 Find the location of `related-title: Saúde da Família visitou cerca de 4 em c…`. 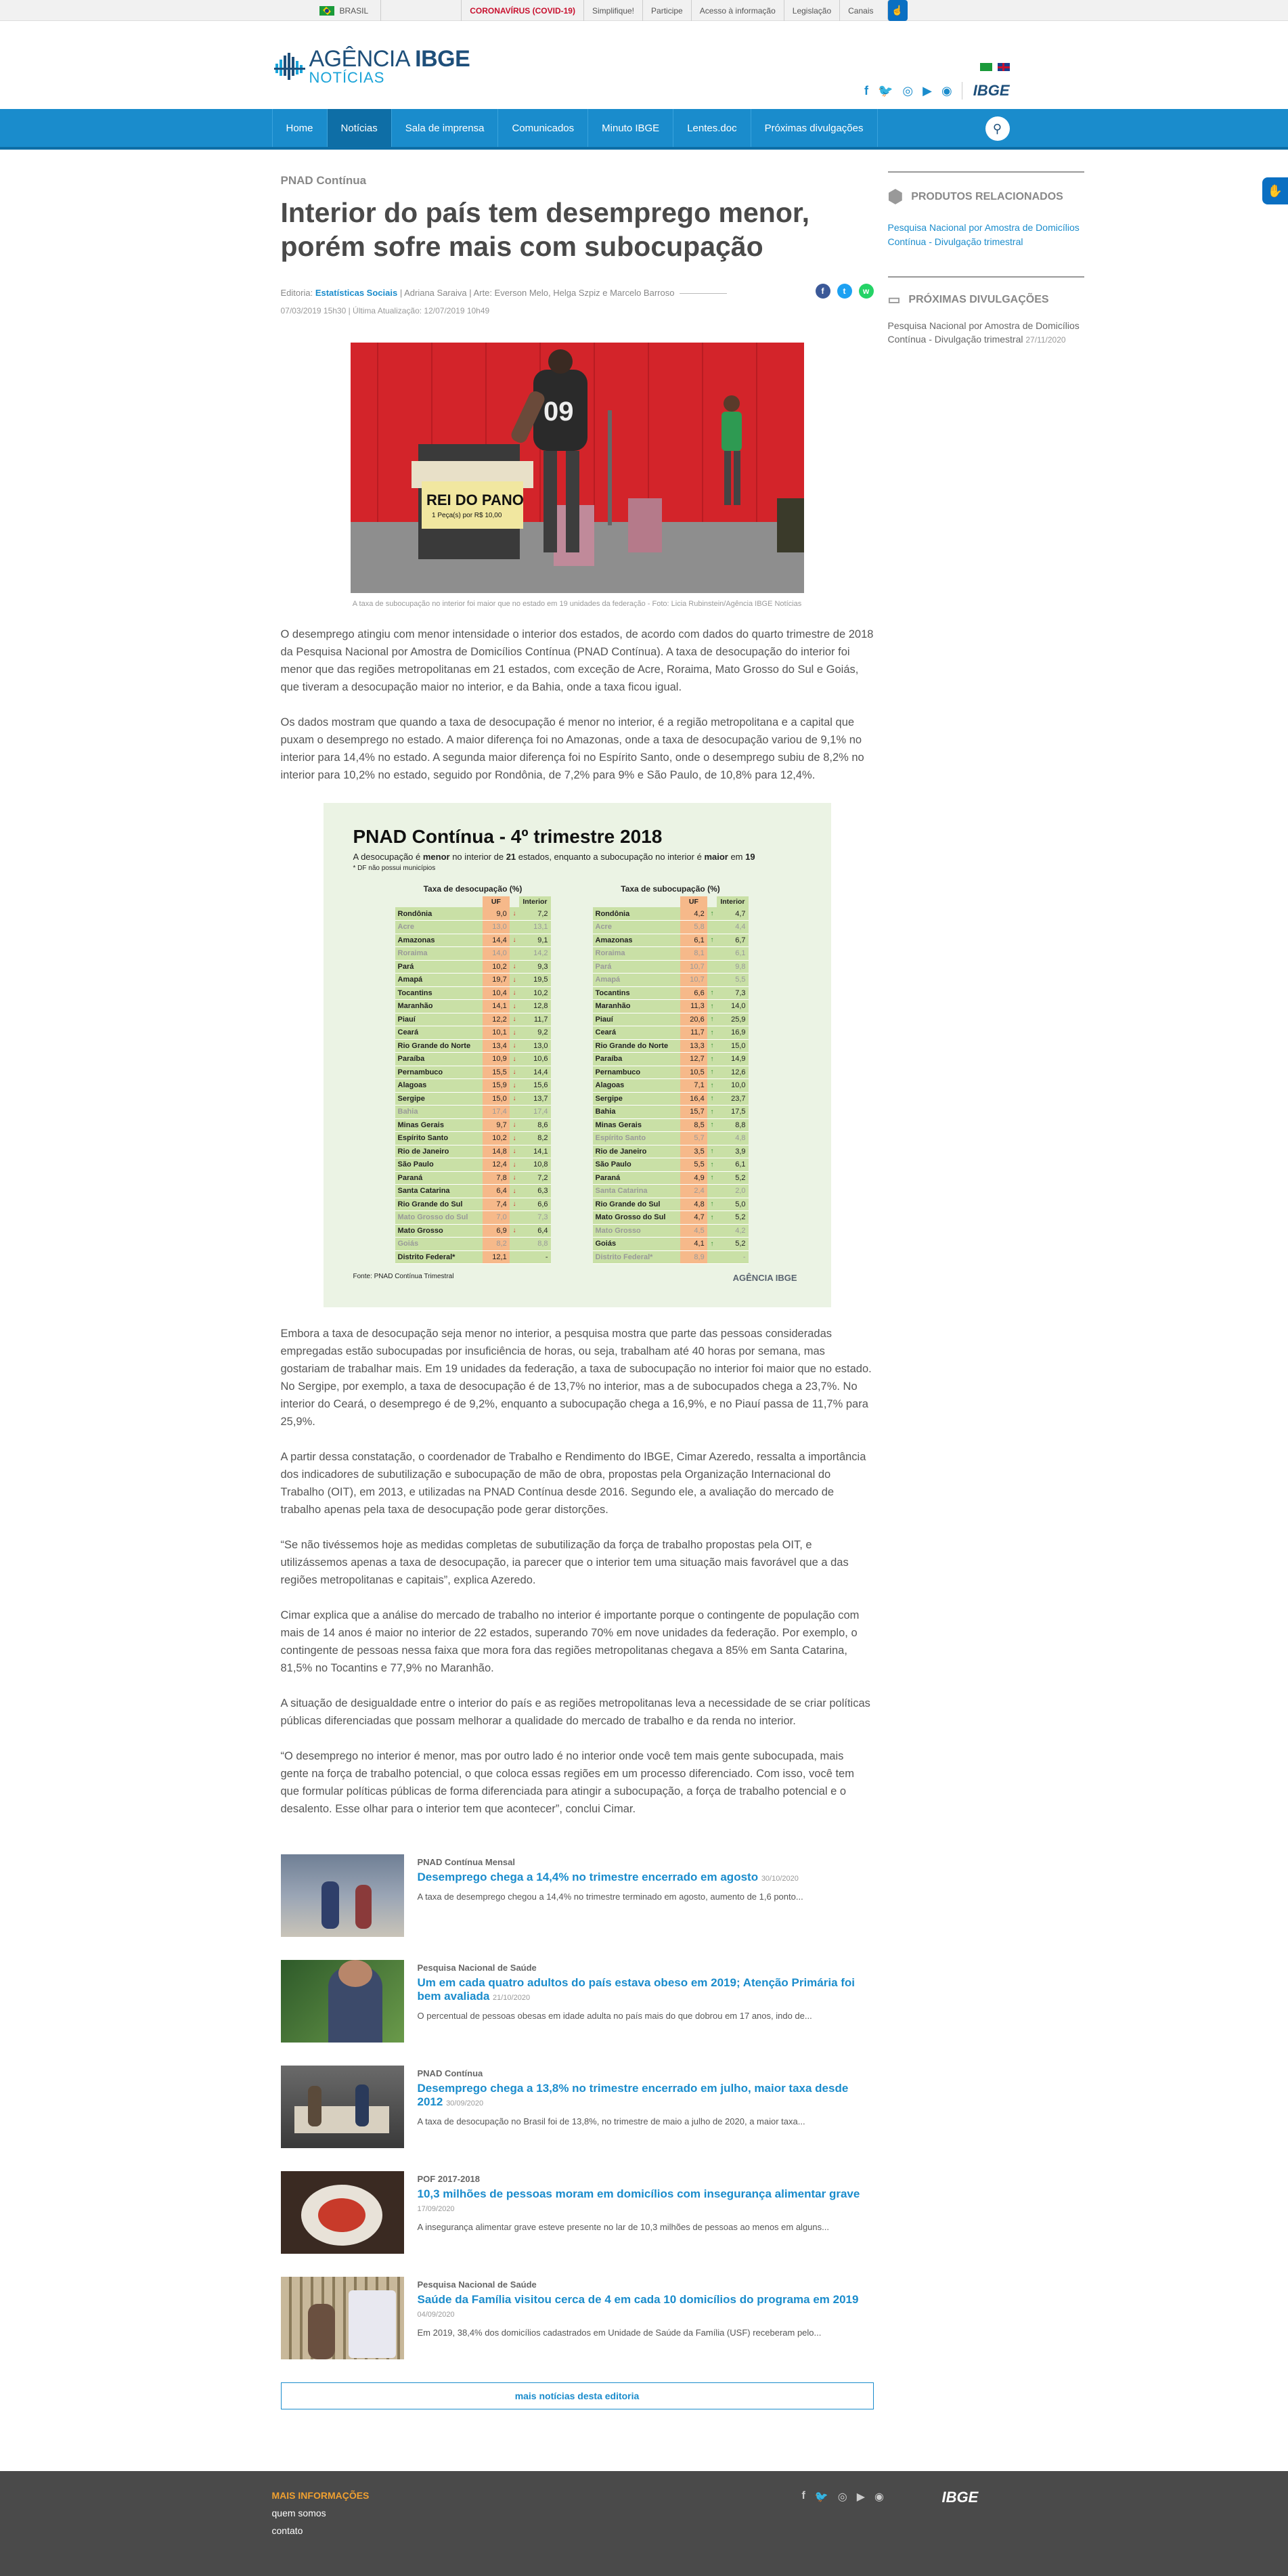

related-title: Saúde da Família visitou cerca de 4 em c… is located at coordinates (638, 2299).